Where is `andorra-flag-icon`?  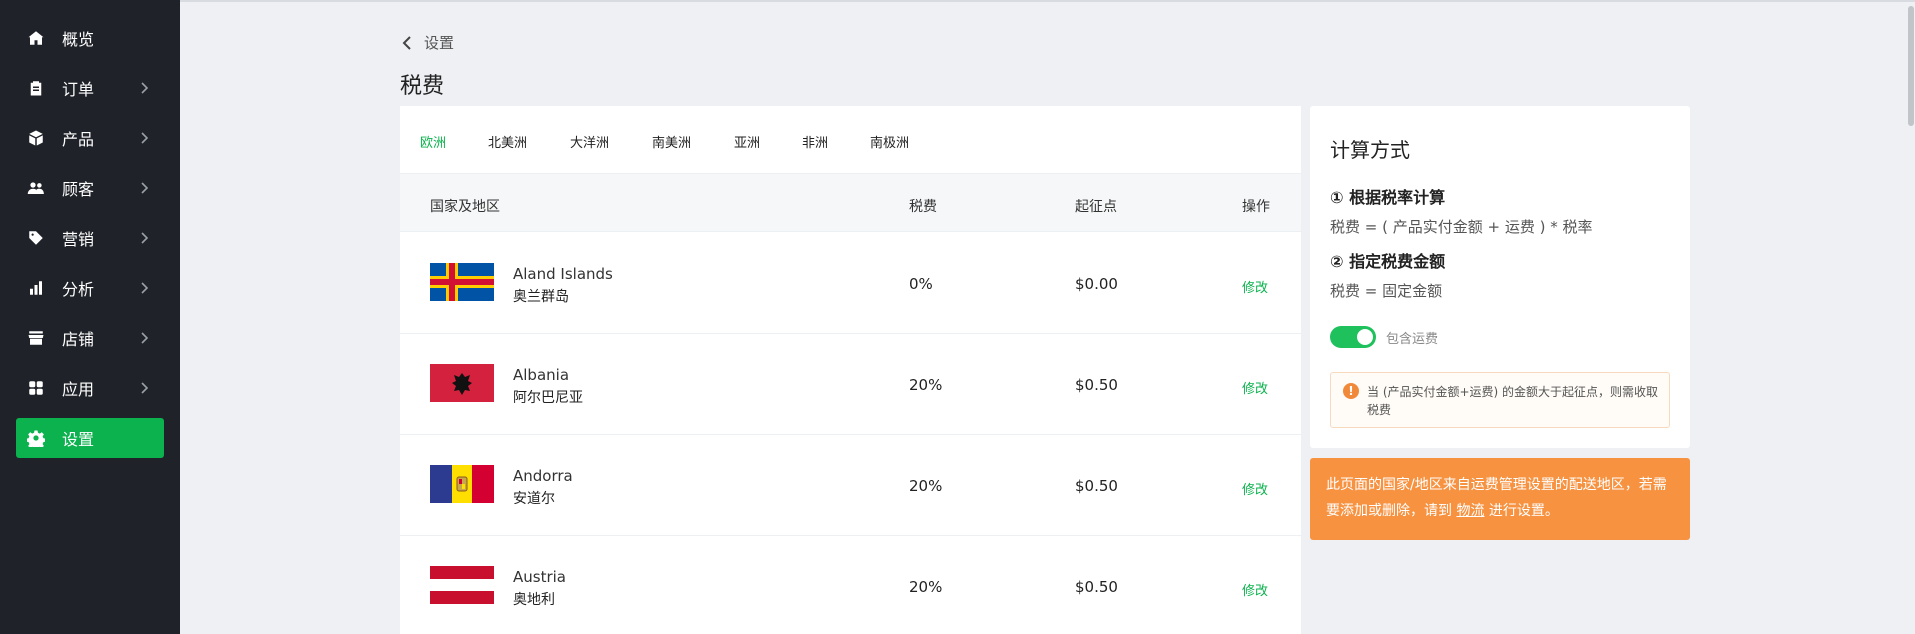
andorra-flag-icon is located at coordinates (462, 484).